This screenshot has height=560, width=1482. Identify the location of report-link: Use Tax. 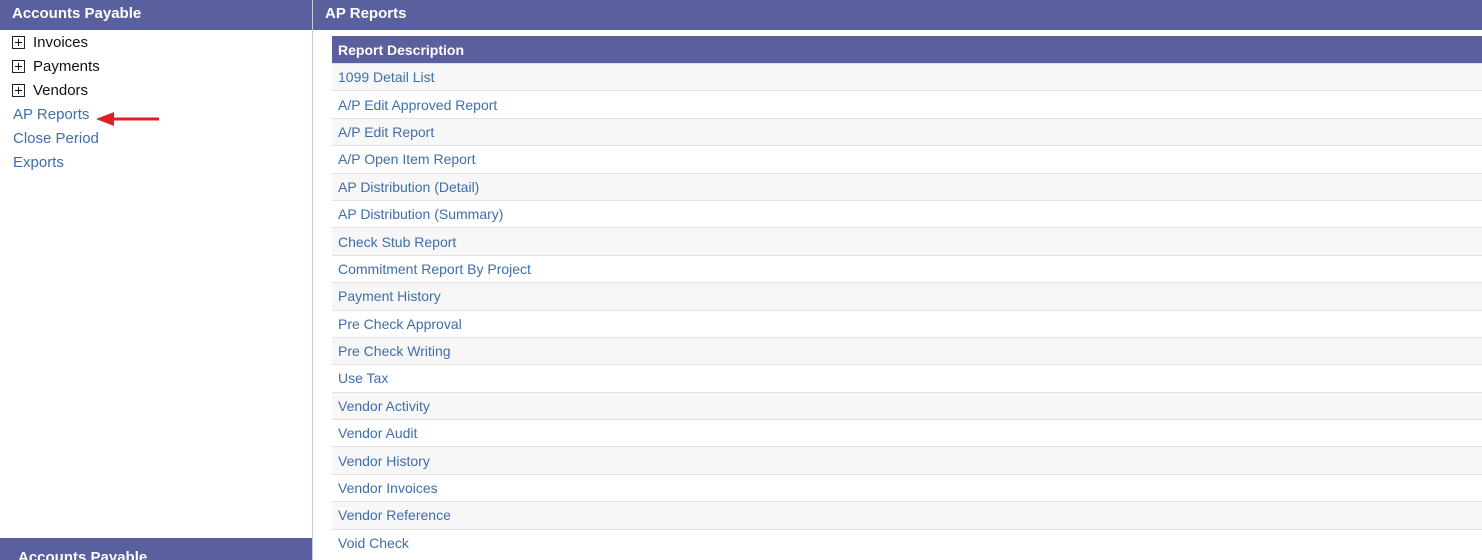
(907, 378).